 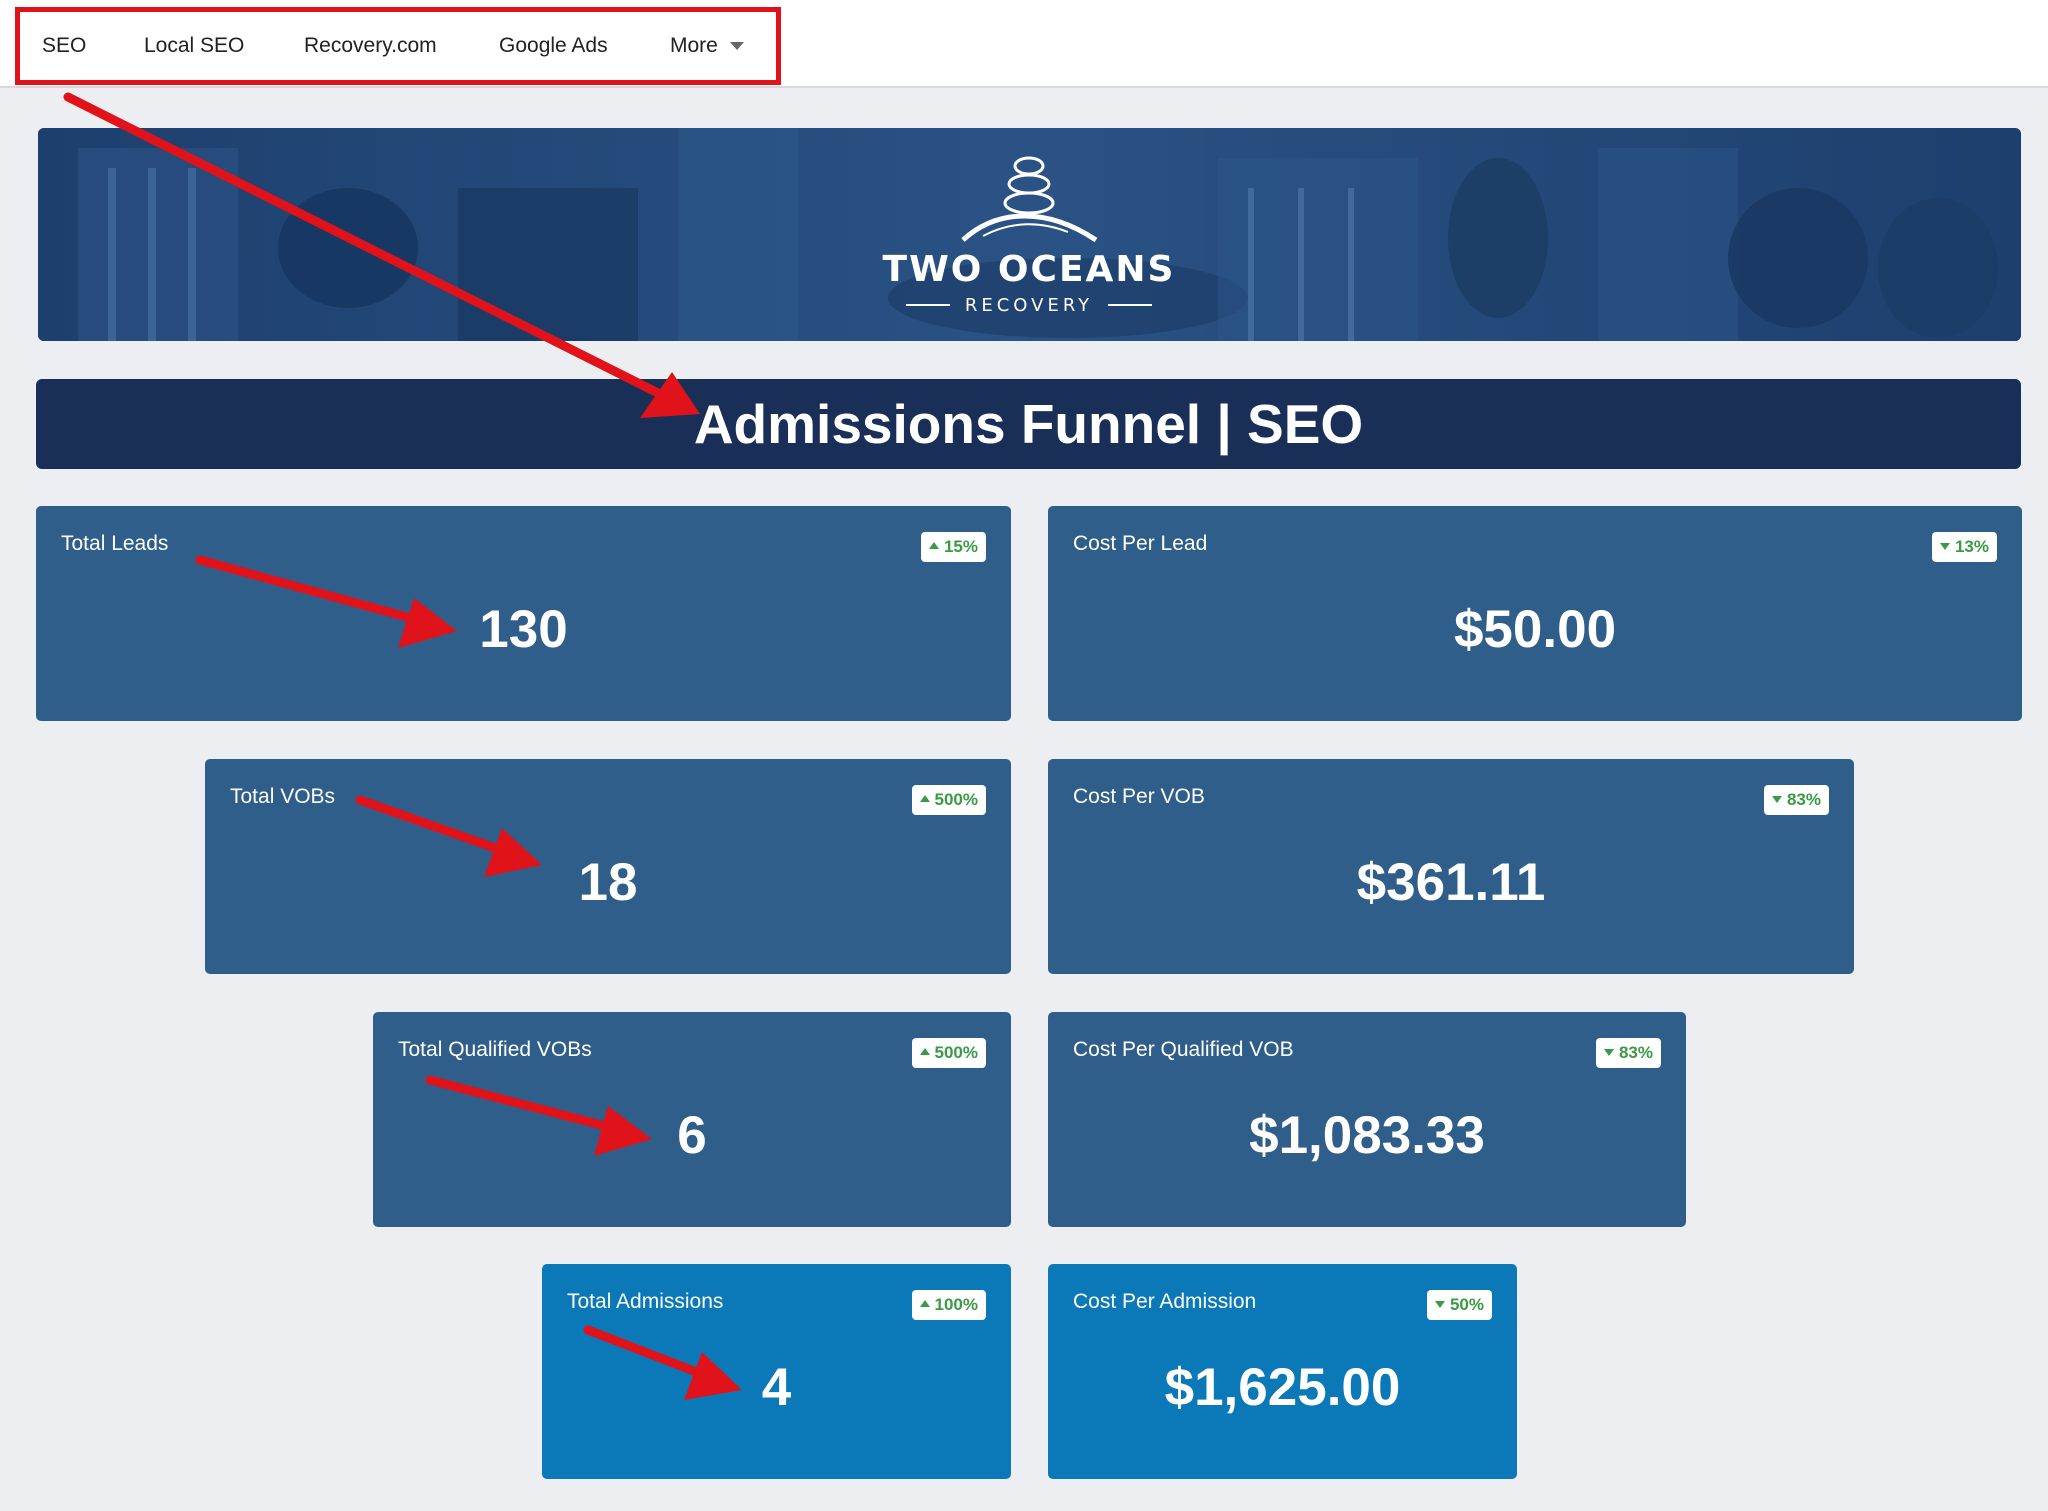 I want to click on chevron-down-icon, so click(x=736, y=46).